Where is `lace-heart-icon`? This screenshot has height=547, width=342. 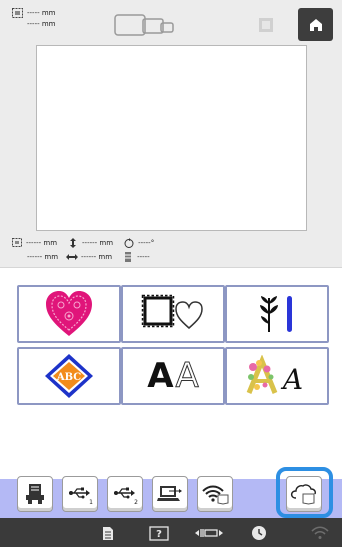
lace-heart-icon is located at coordinates (69, 313).